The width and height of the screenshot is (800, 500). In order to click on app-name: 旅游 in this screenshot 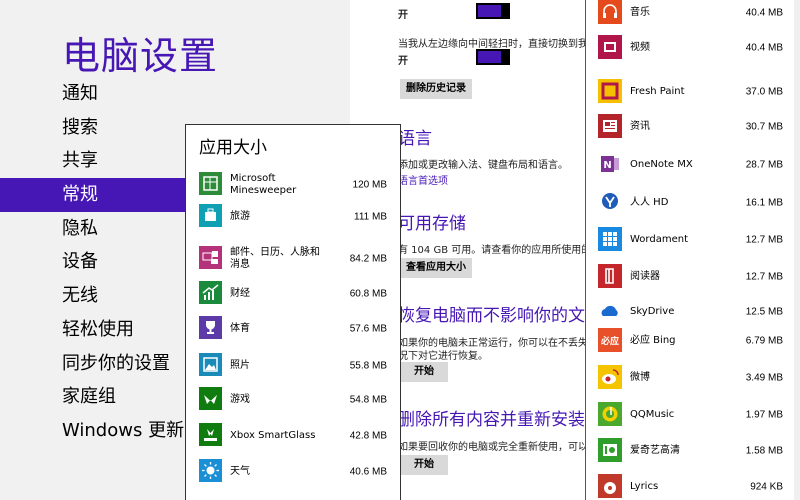, I will do `click(240, 216)`.